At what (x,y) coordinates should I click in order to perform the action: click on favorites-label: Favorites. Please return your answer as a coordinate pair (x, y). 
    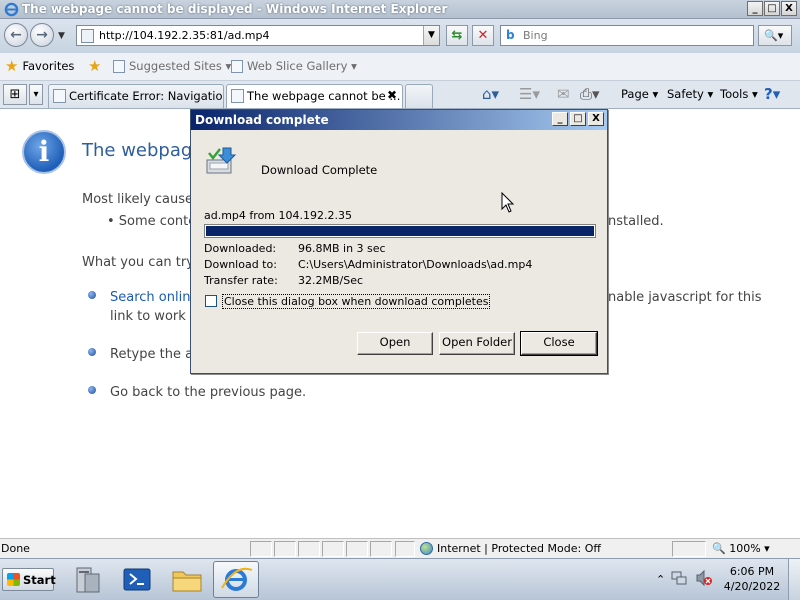
    Looking at the image, I should click on (48, 66).